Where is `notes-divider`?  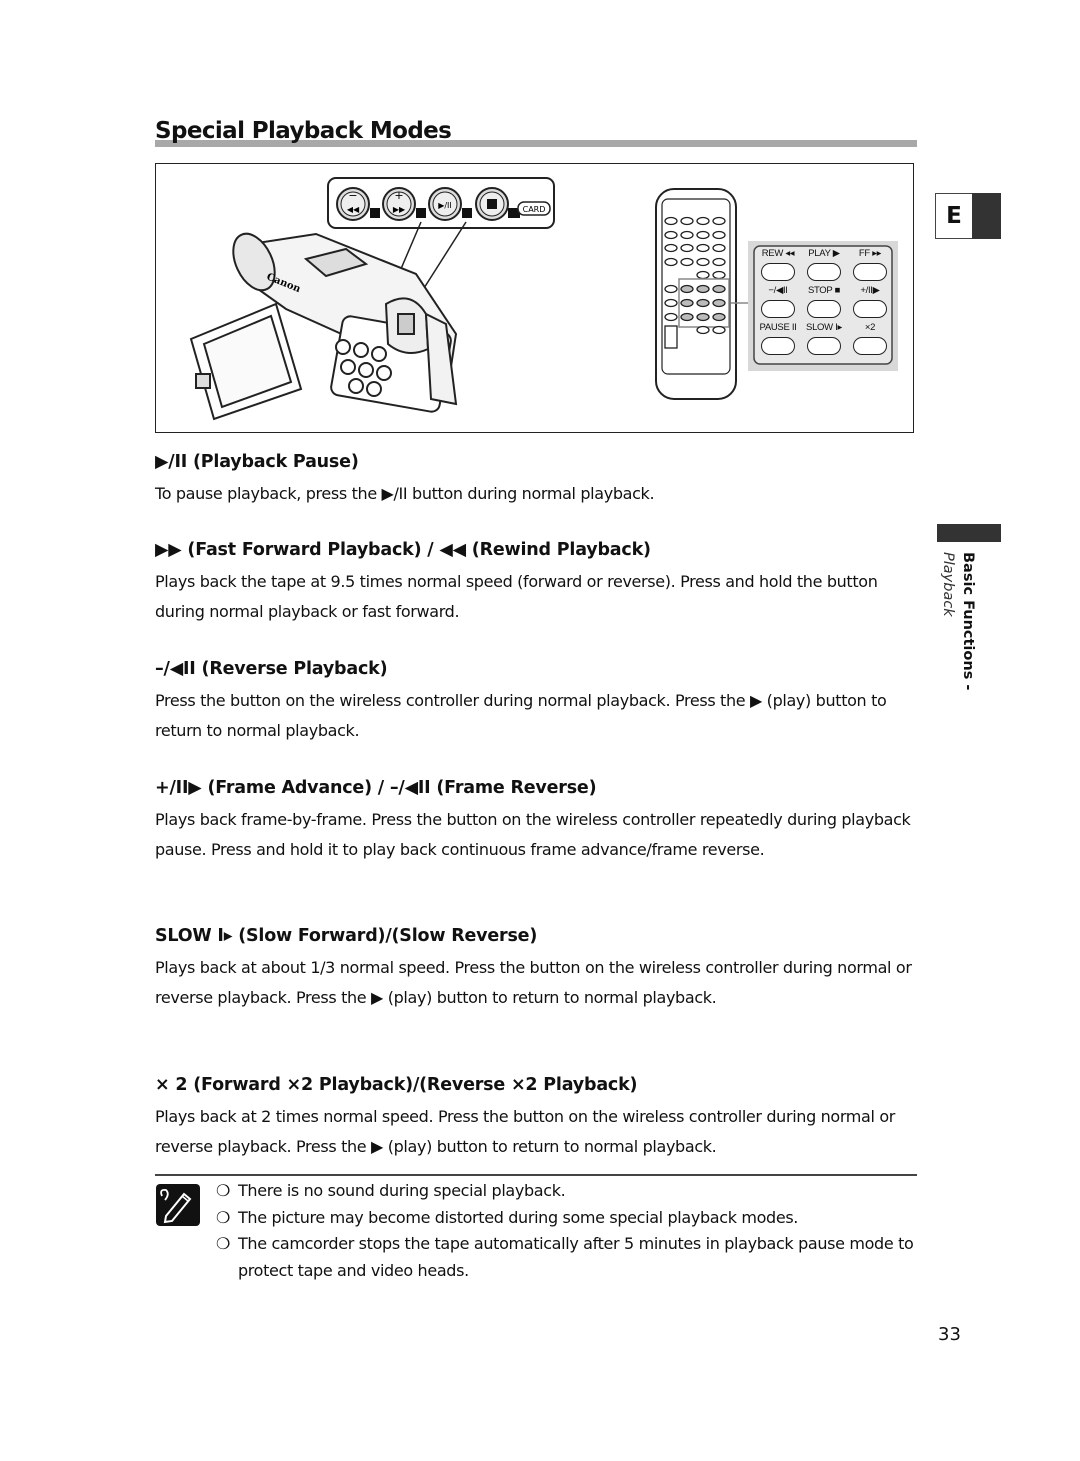 notes-divider is located at coordinates (536, 1175).